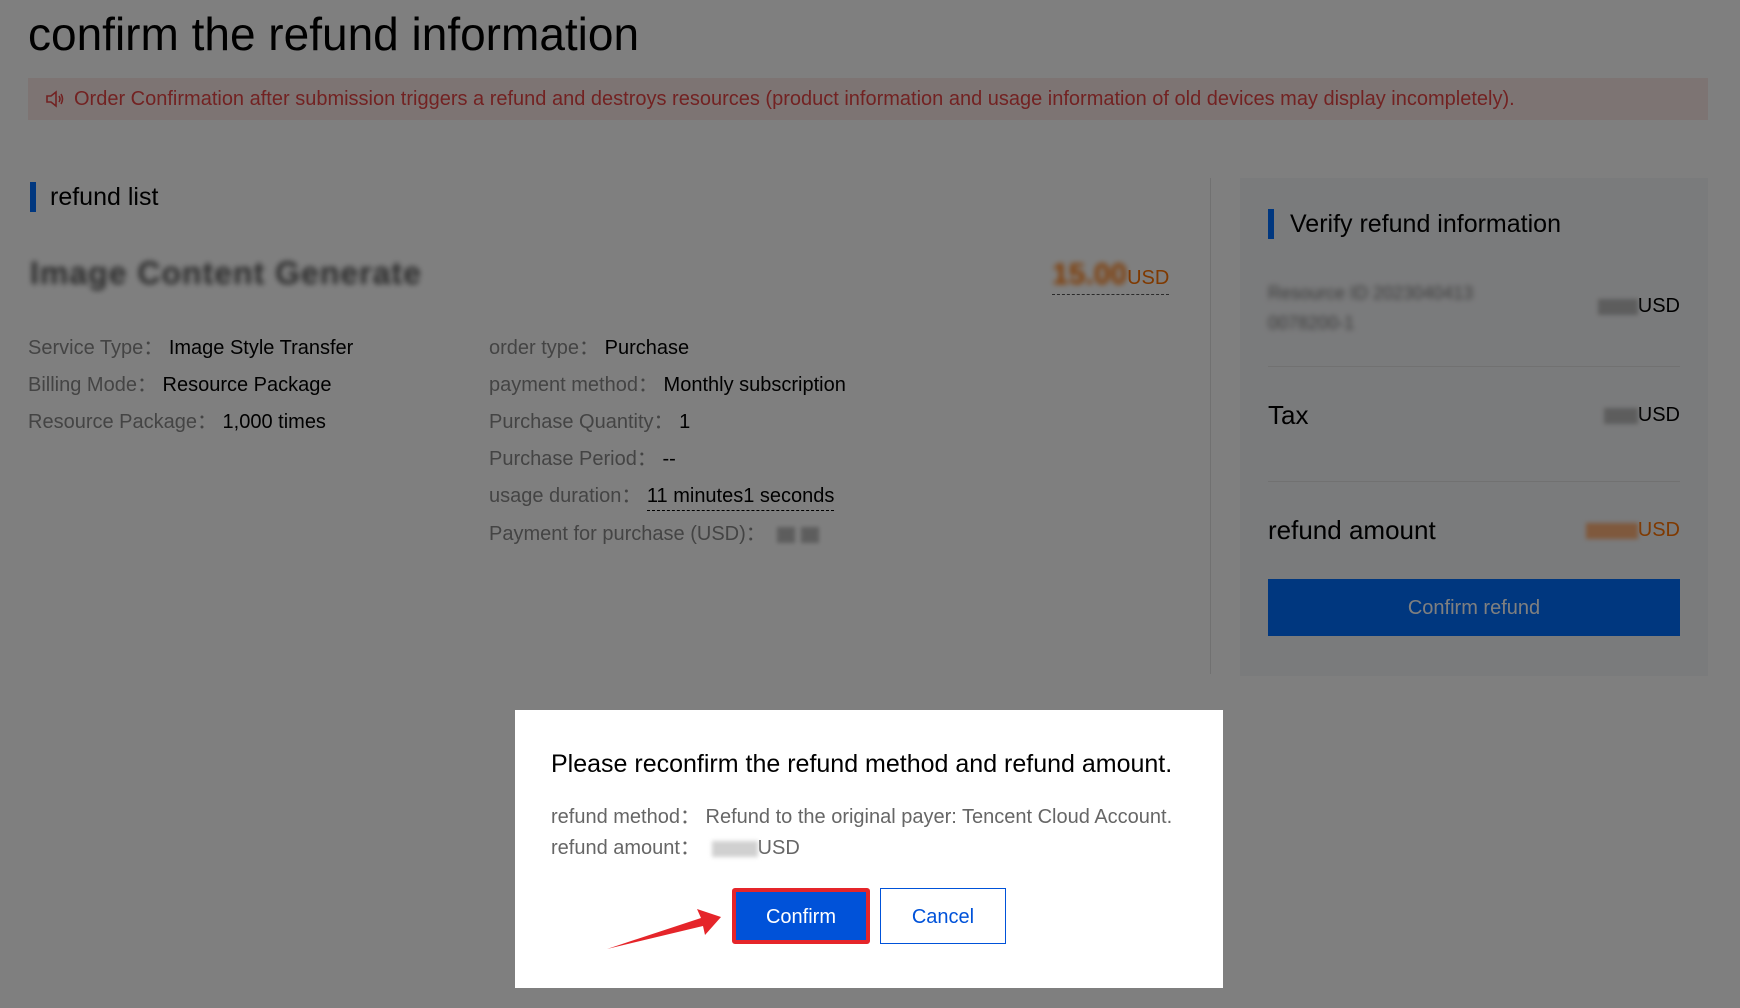  Describe the element at coordinates (943, 916) in the screenshot. I see `dialog-cancel-button: Cancel` at that location.